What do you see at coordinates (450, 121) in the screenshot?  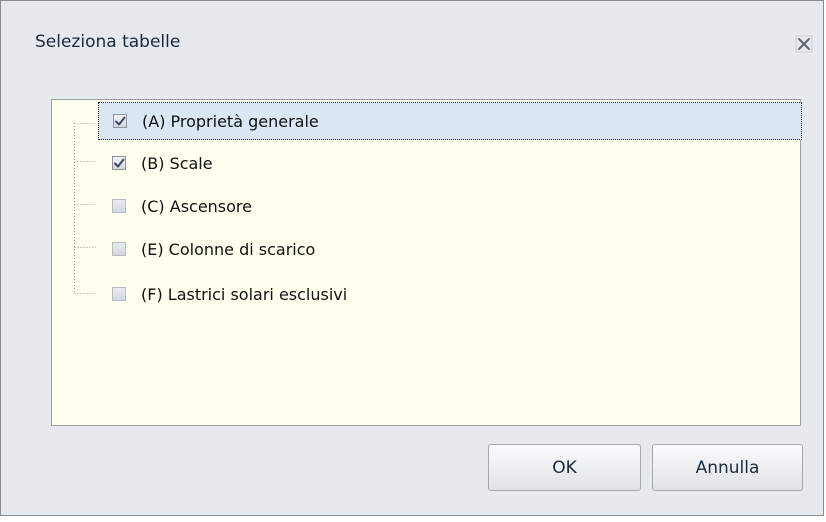 I see `tree-item-a: (A) Proprietà generale` at bounding box center [450, 121].